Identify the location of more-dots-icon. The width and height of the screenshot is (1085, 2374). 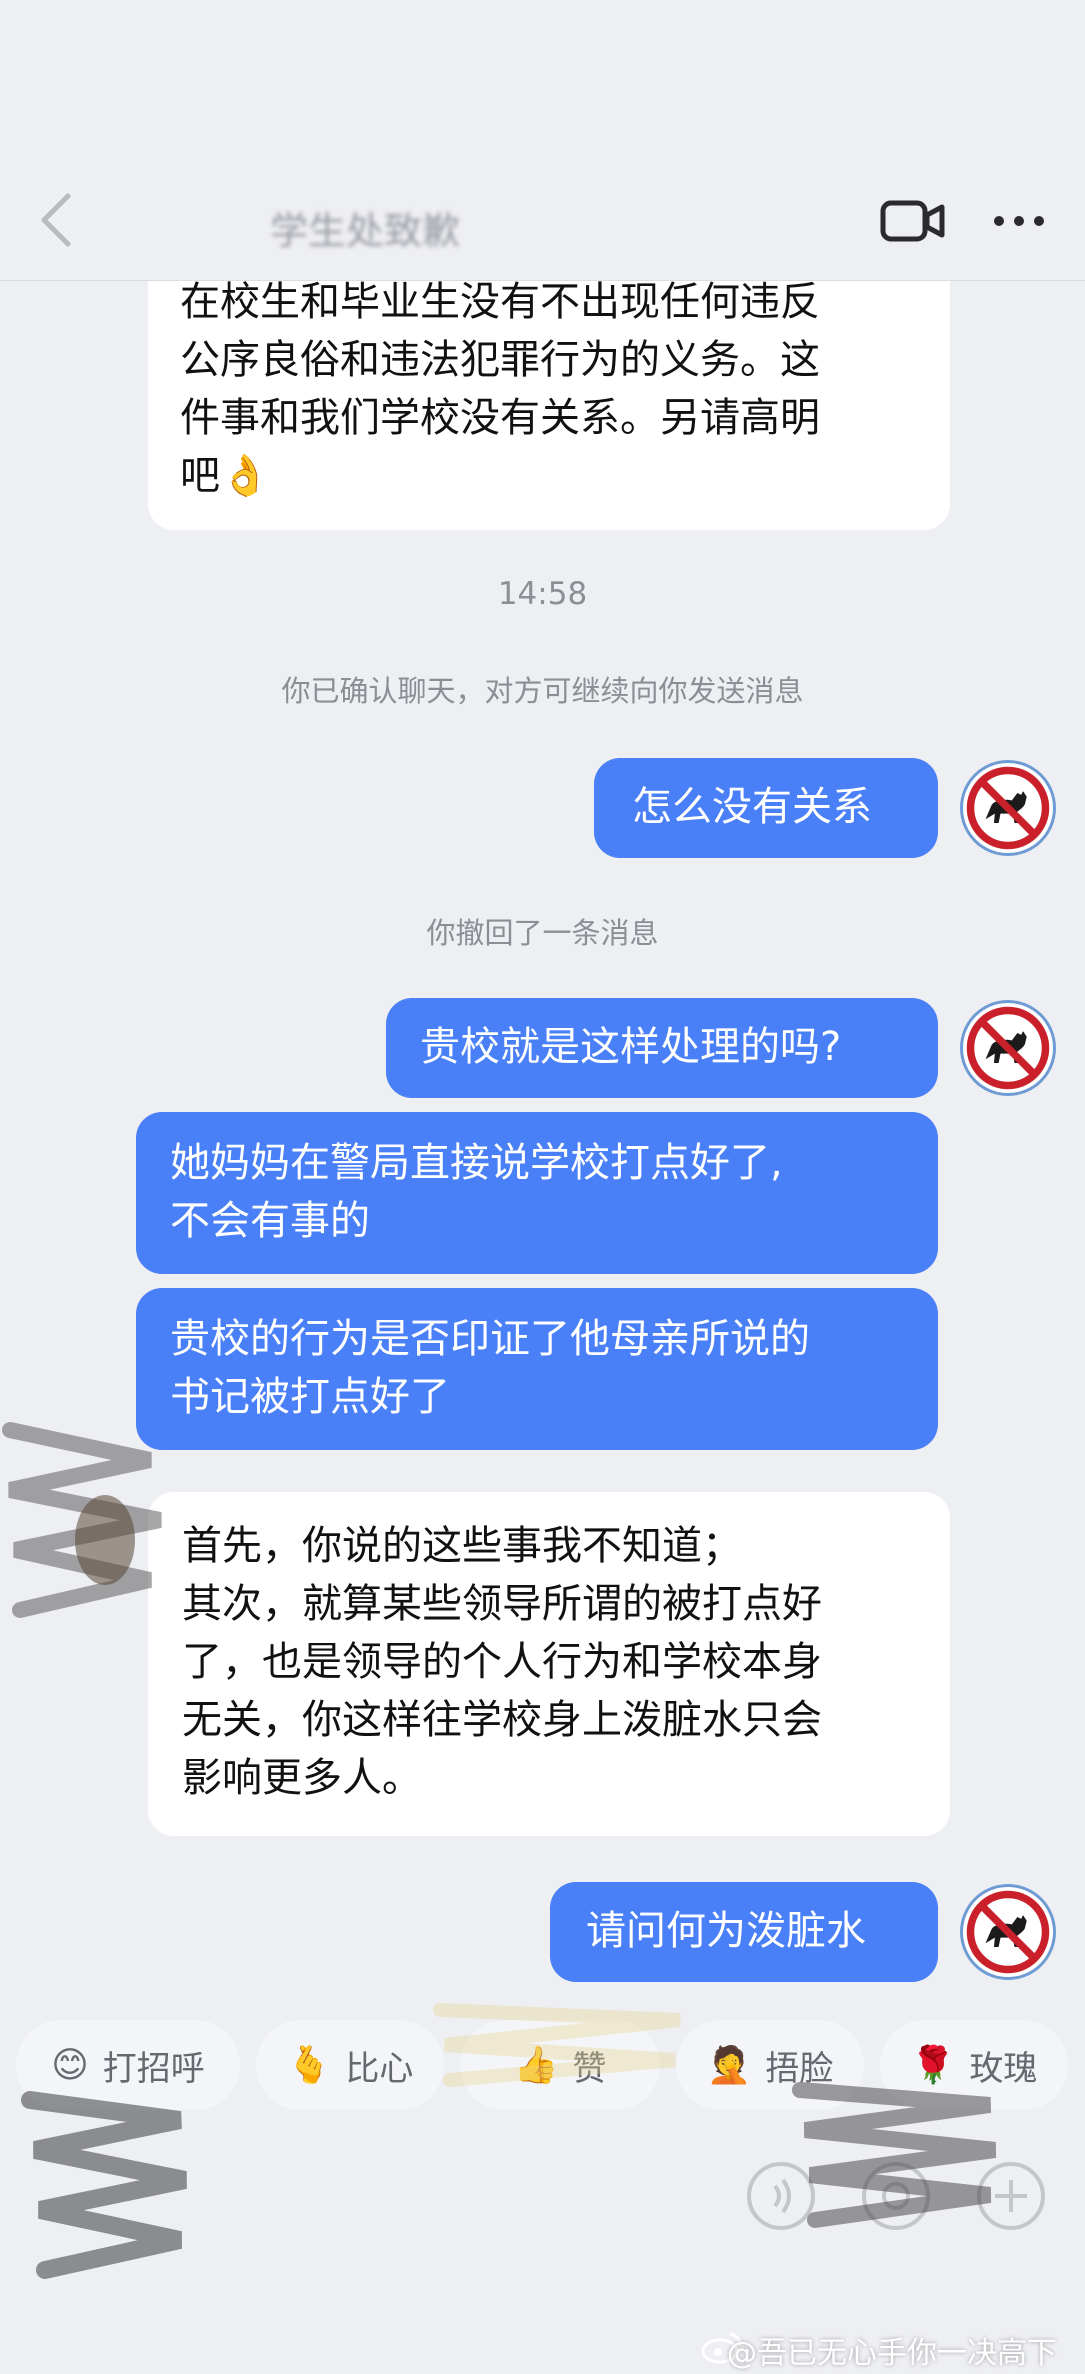
(1019, 221).